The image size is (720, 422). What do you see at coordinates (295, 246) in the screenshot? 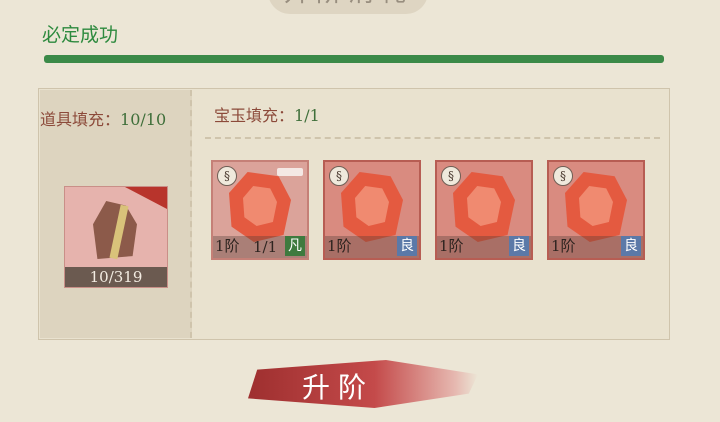
I see `grade-badge: 凡` at bounding box center [295, 246].